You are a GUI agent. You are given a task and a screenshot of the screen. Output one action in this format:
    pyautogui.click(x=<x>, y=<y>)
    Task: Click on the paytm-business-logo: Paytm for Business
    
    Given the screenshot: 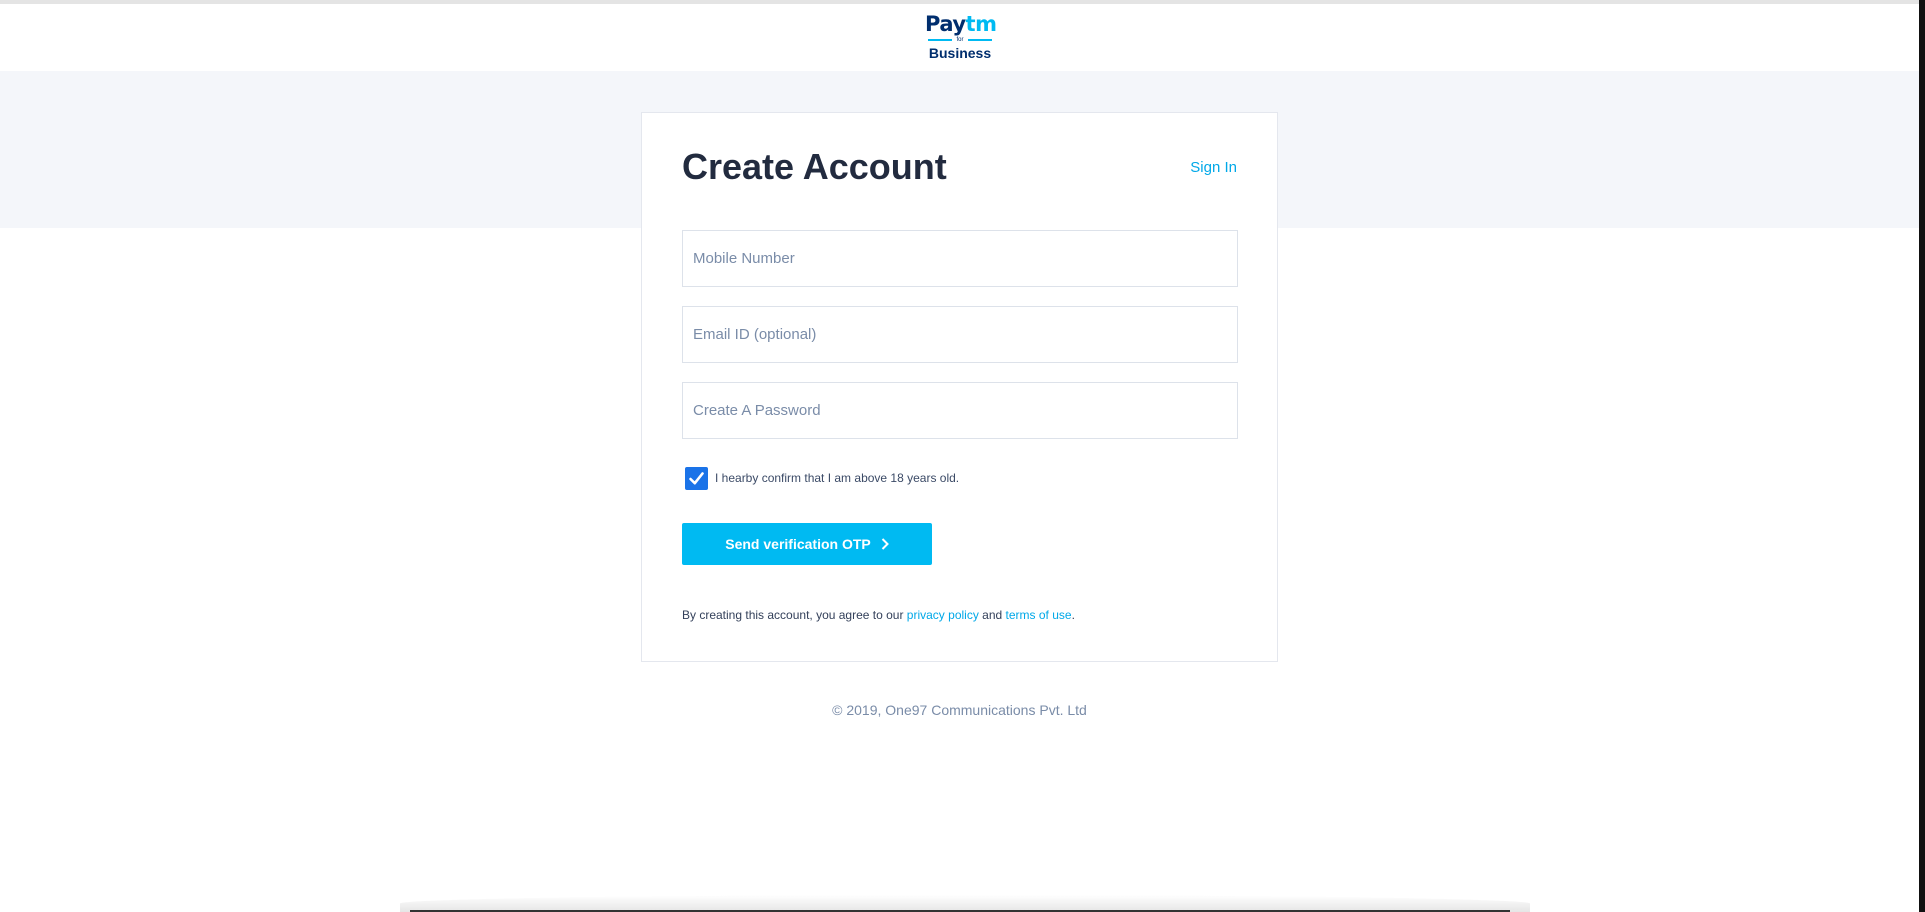 What is the action you would take?
    pyautogui.click(x=961, y=37)
    